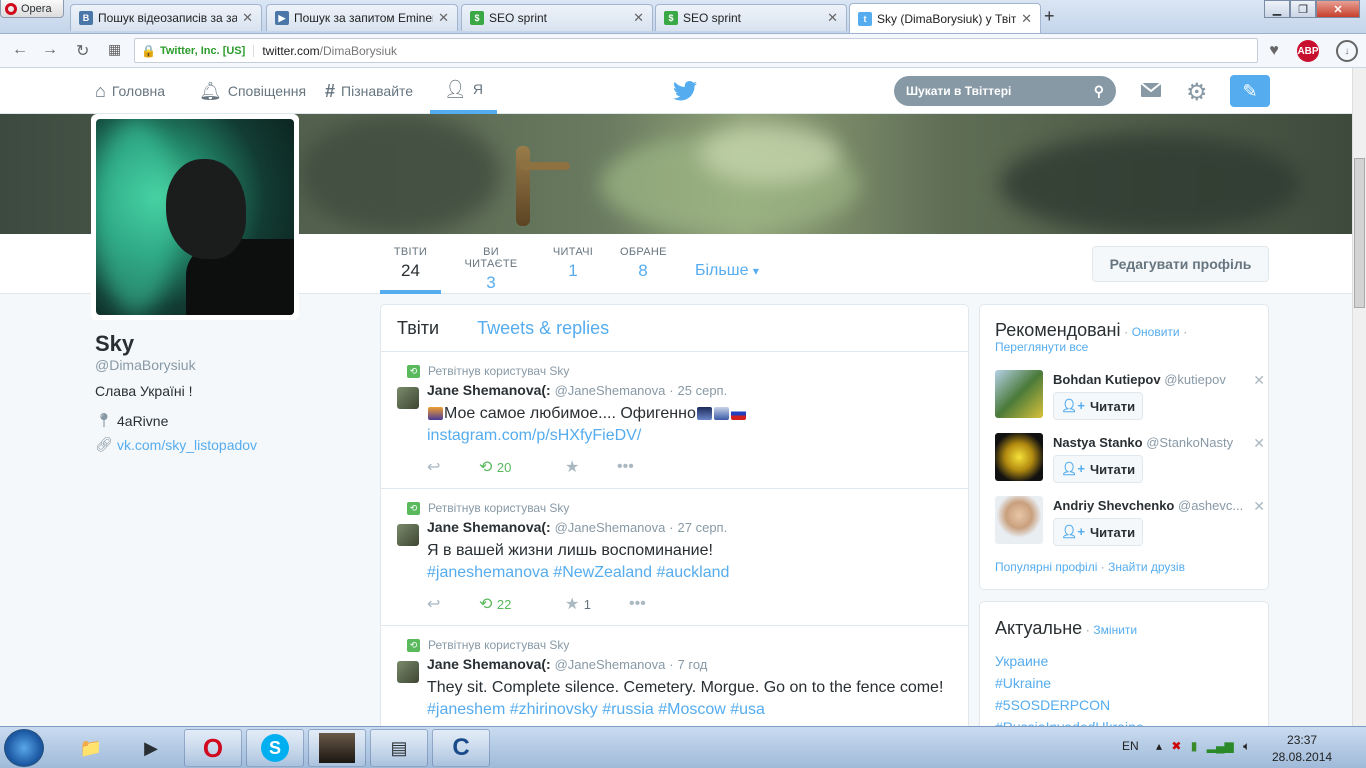 The height and width of the screenshot is (768, 1366). I want to click on trend-item: Украине, so click(1021, 661).